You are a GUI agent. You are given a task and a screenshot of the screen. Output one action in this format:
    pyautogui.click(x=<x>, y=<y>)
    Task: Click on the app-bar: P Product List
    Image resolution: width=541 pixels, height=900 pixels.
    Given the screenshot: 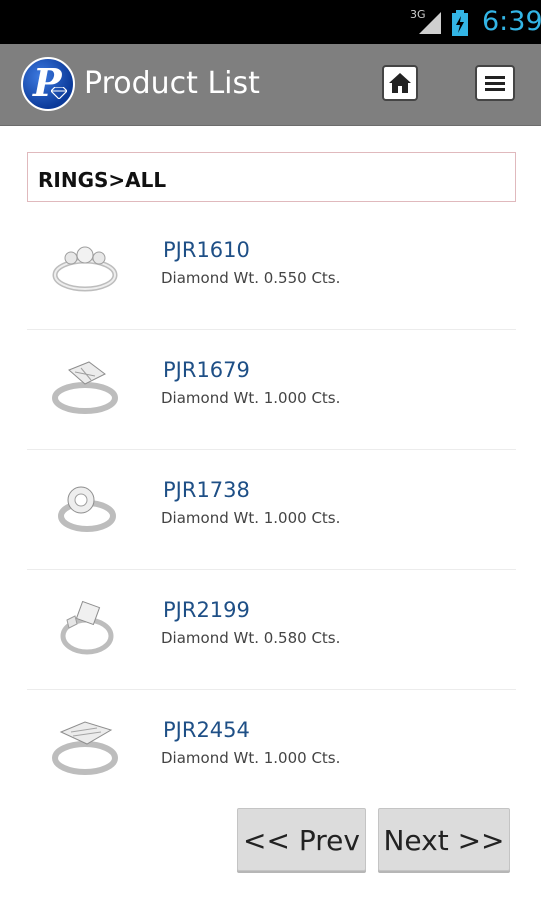 What is the action you would take?
    pyautogui.click(x=270, y=85)
    